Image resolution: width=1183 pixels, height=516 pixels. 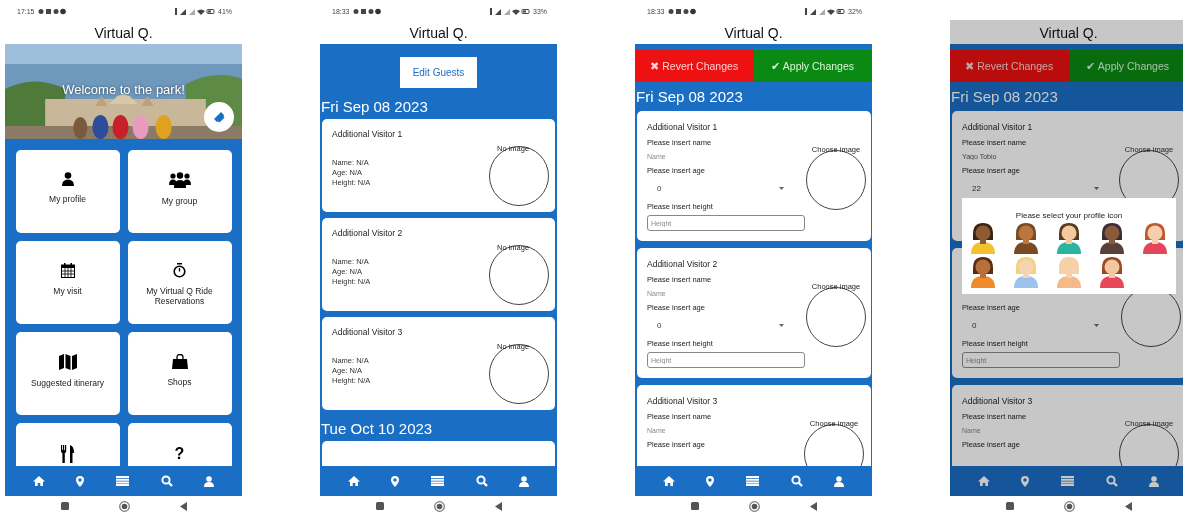 I want to click on menu-tile: My visit, so click(x=67, y=282).